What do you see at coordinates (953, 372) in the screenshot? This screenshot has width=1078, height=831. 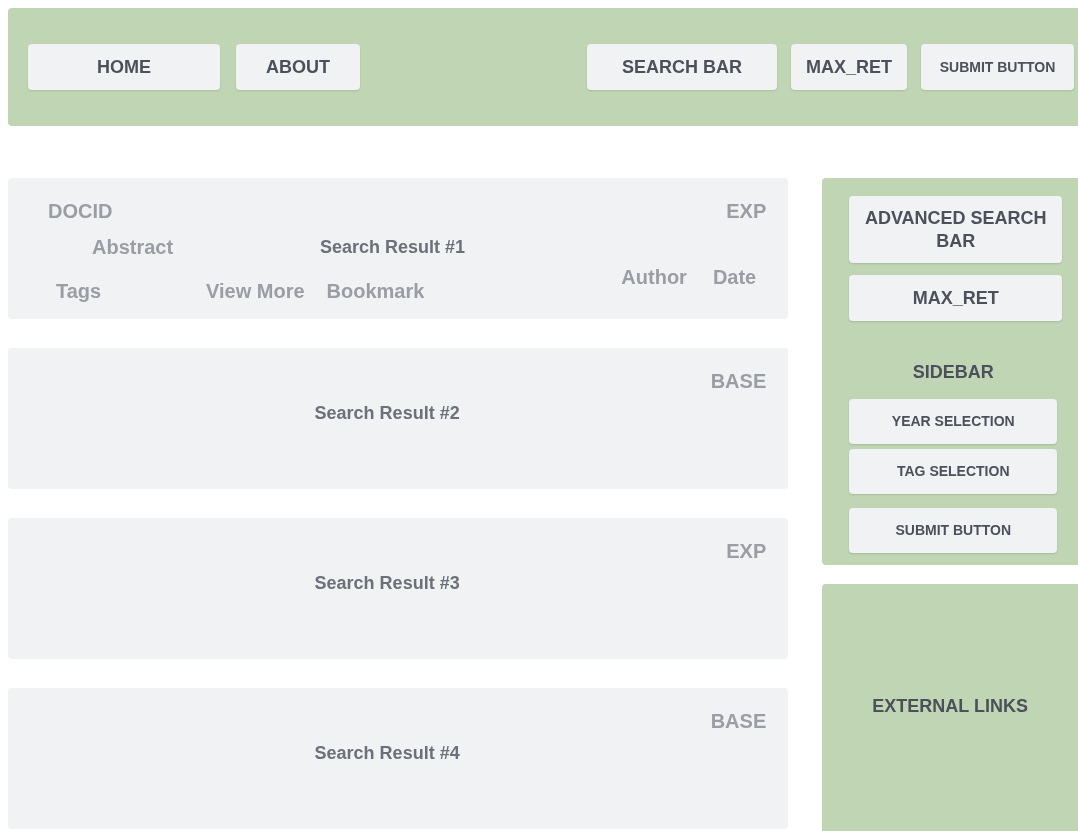 I see `sidebar-heading: SIDEBAR` at bounding box center [953, 372].